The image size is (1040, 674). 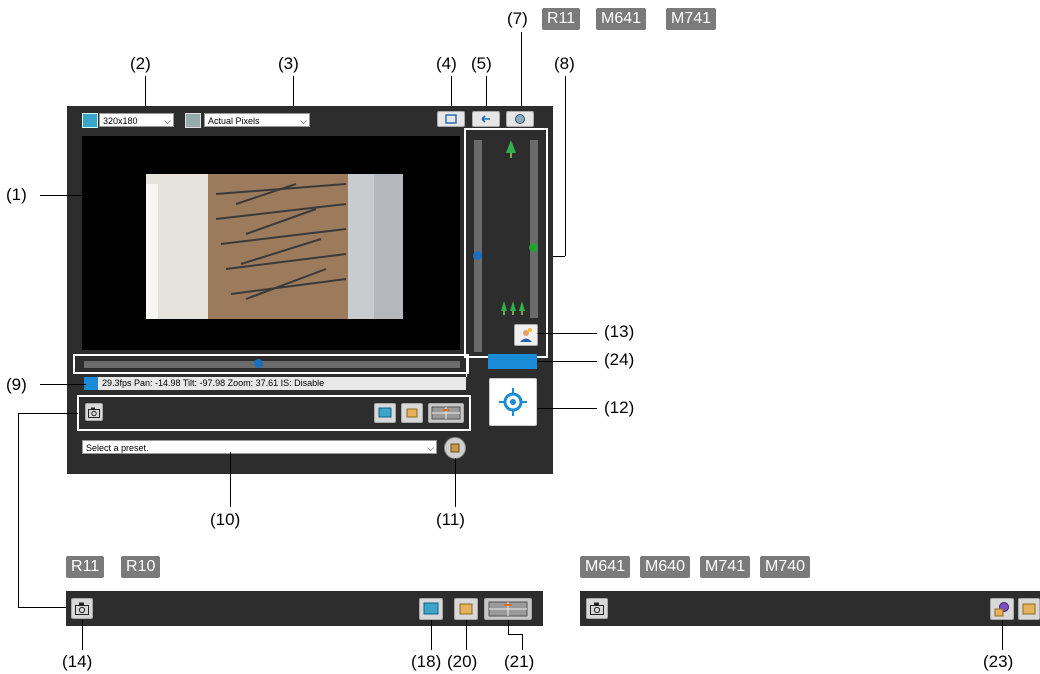 What do you see at coordinates (511, 149) in the screenshot?
I see `tele-tree-icon` at bounding box center [511, 149].